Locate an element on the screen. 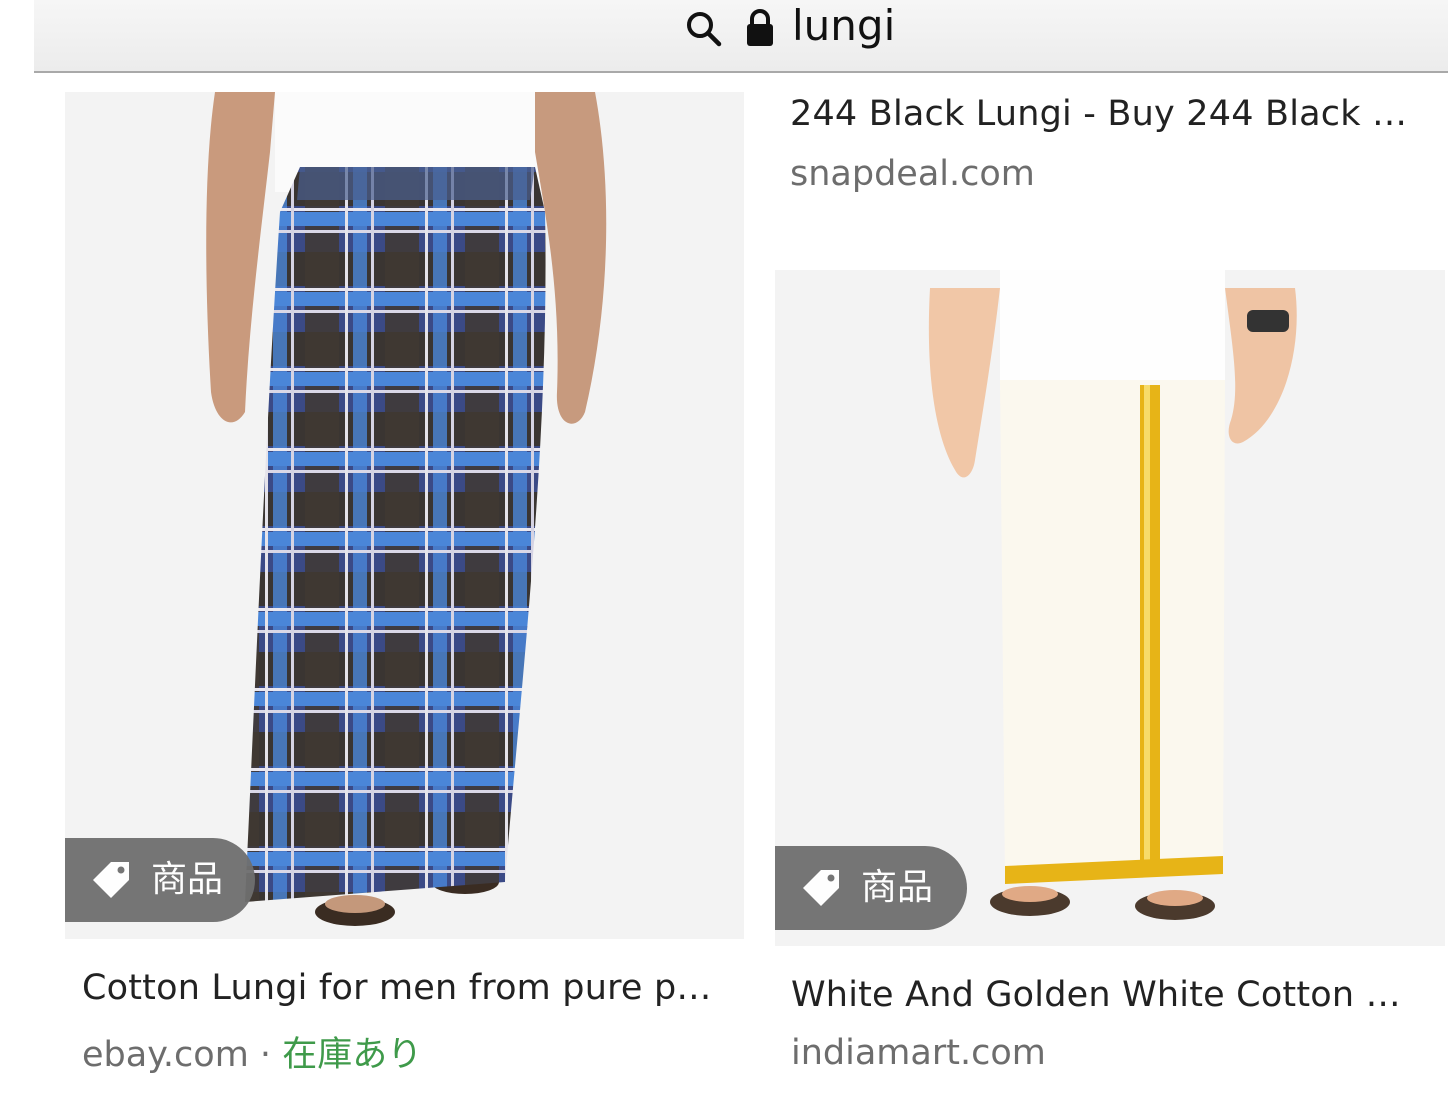 The image size is (1448, 1116). result-source-line: ebay.com · 在庫あり is located at coordinates (252, 1051).